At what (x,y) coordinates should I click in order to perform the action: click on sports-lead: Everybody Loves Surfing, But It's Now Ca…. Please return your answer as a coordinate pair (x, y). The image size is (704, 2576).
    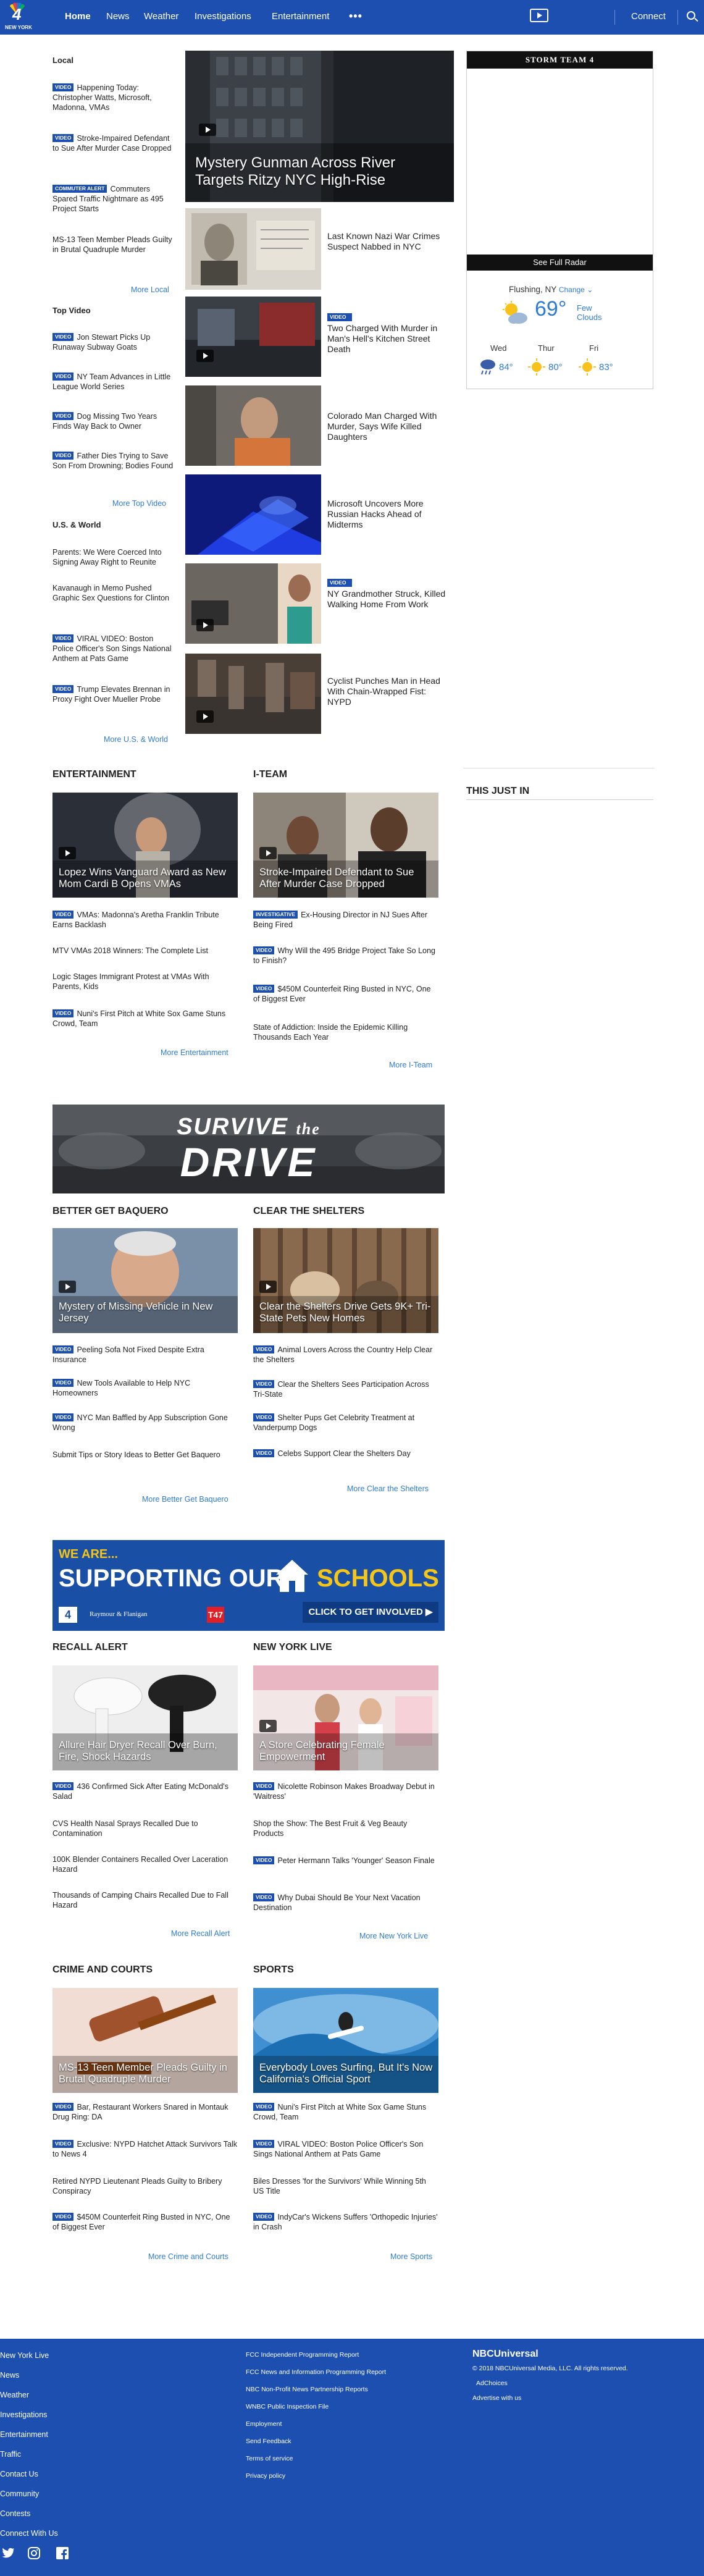
    Looking at the image, I should click on (346, 2040).